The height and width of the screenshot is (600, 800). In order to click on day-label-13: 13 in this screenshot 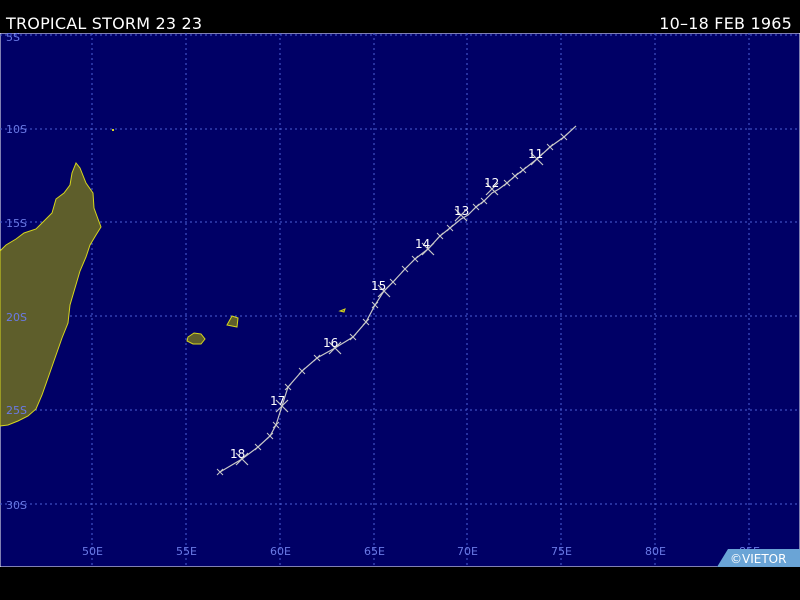, I will do `click(461, 211)`.